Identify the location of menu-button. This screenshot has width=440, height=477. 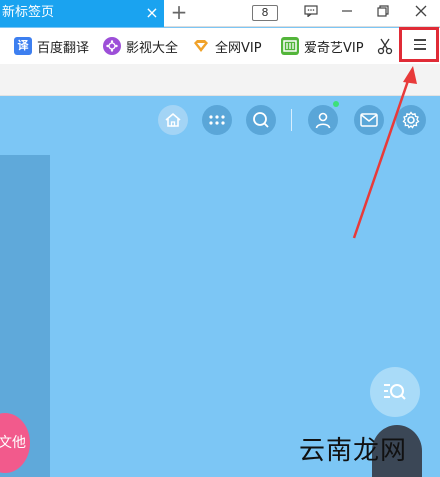
(419, 44).